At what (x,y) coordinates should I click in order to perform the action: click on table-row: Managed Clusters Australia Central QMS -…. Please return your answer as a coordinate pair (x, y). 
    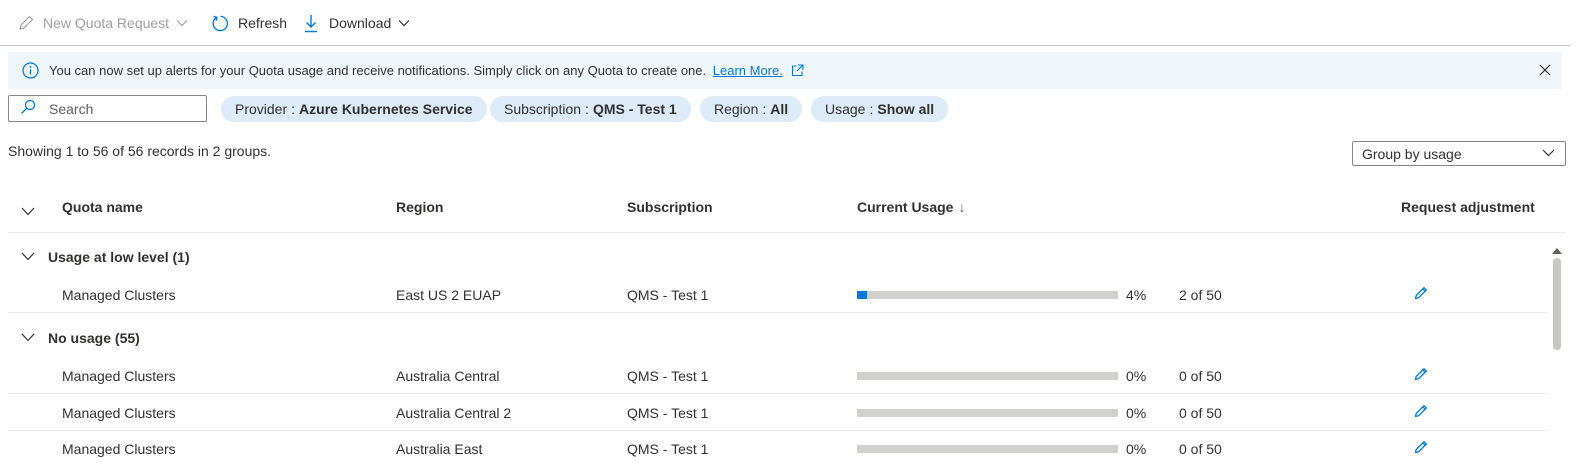
    Looking at the image, I should click on (778, 375).